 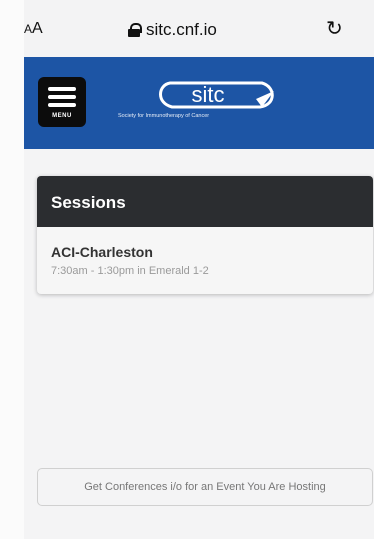 I want to click on edge-shade, so click(x=12, y=269).